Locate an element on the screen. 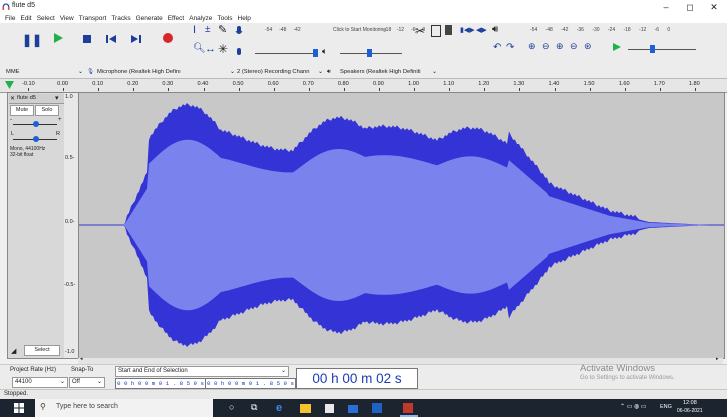 The image size is (727, 417). audacity-taskbar-icon is located at coordinates (408, 408).